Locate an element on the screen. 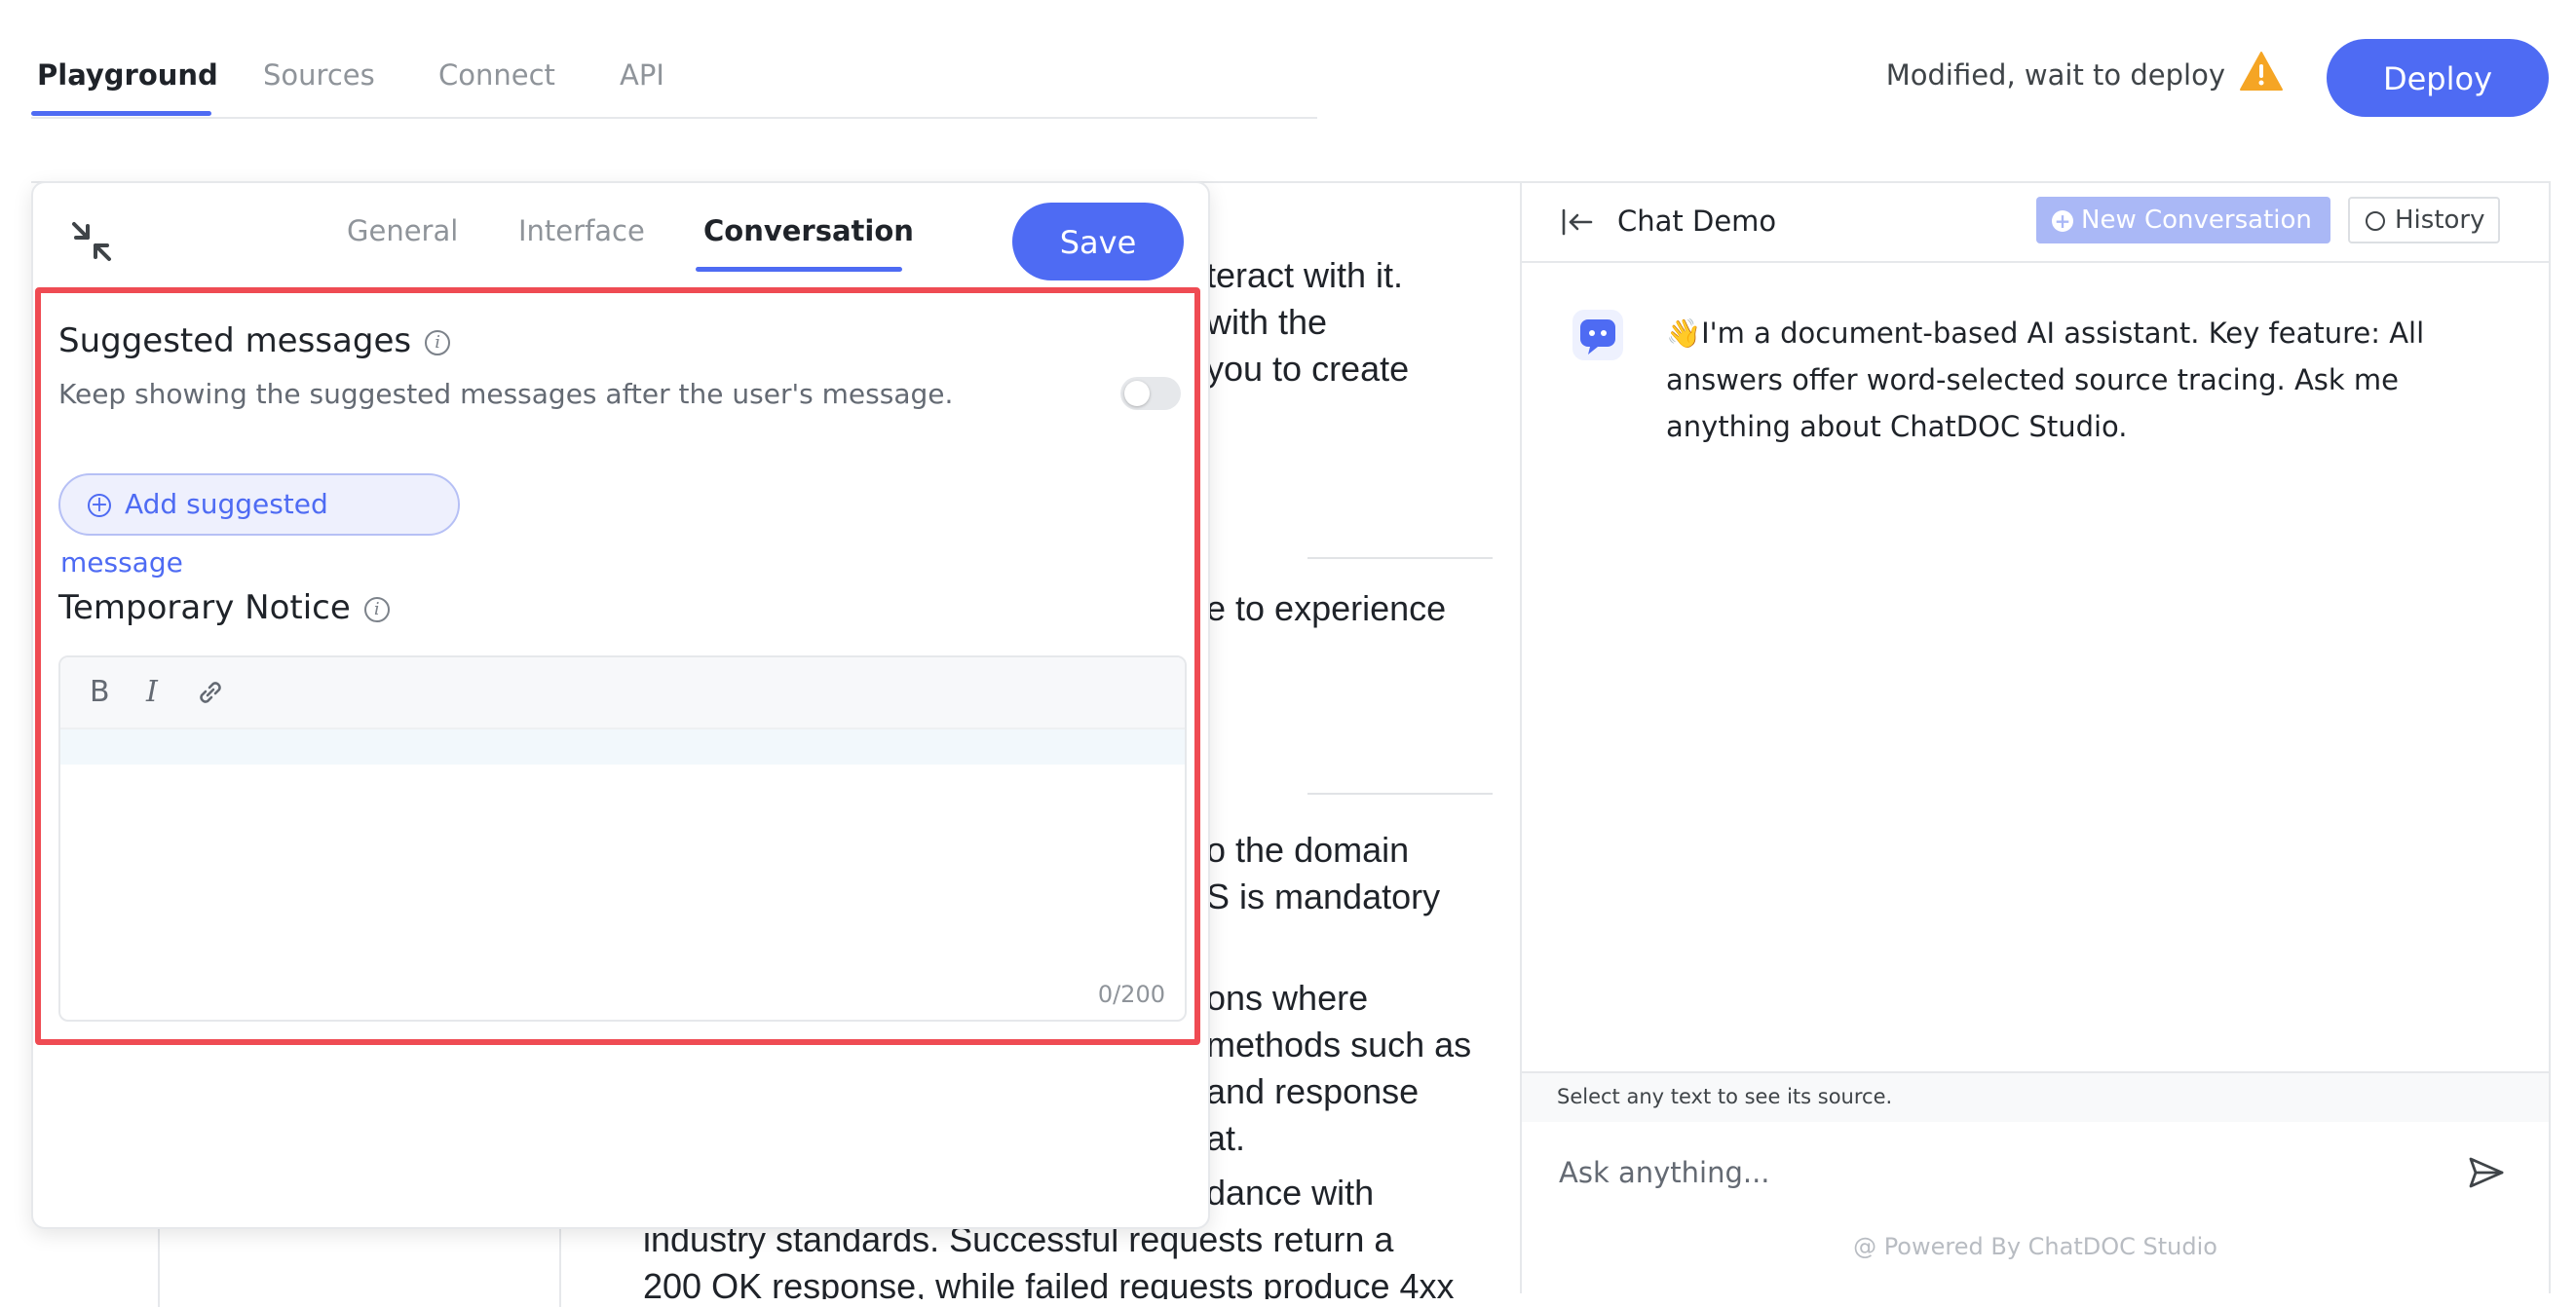 This screenshot has height=1307, width=2576. doc-line: dance with is located at coordinates (1290, 1193).